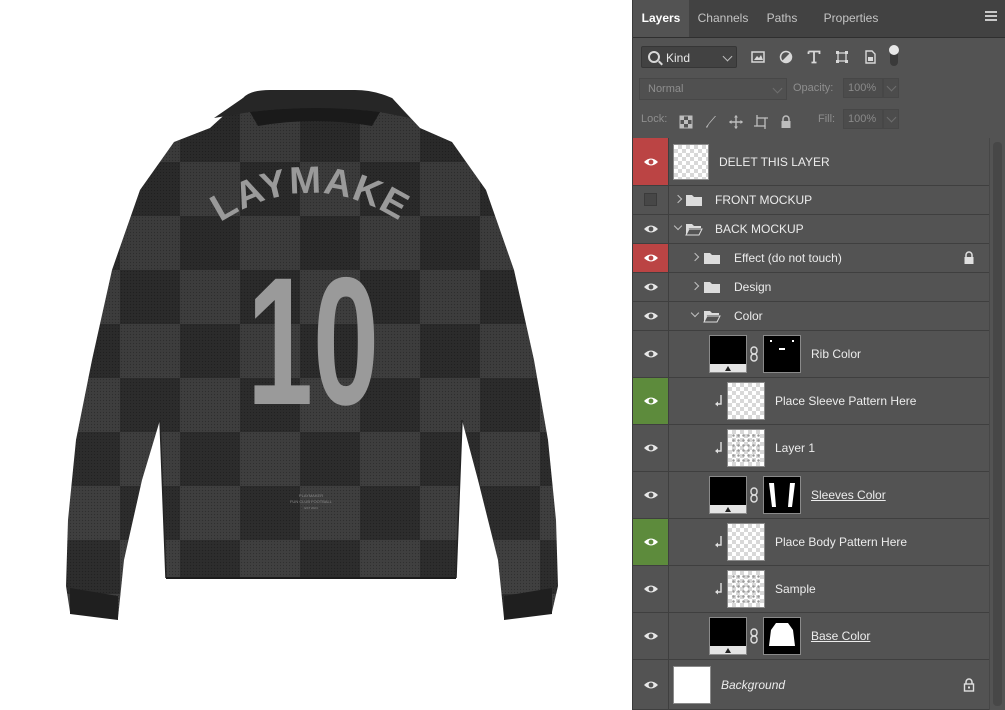  What do you see at coordinates (718, 542) in the screenshot?
I see `clip-arrow-icon` at bounding box center [718, 542].